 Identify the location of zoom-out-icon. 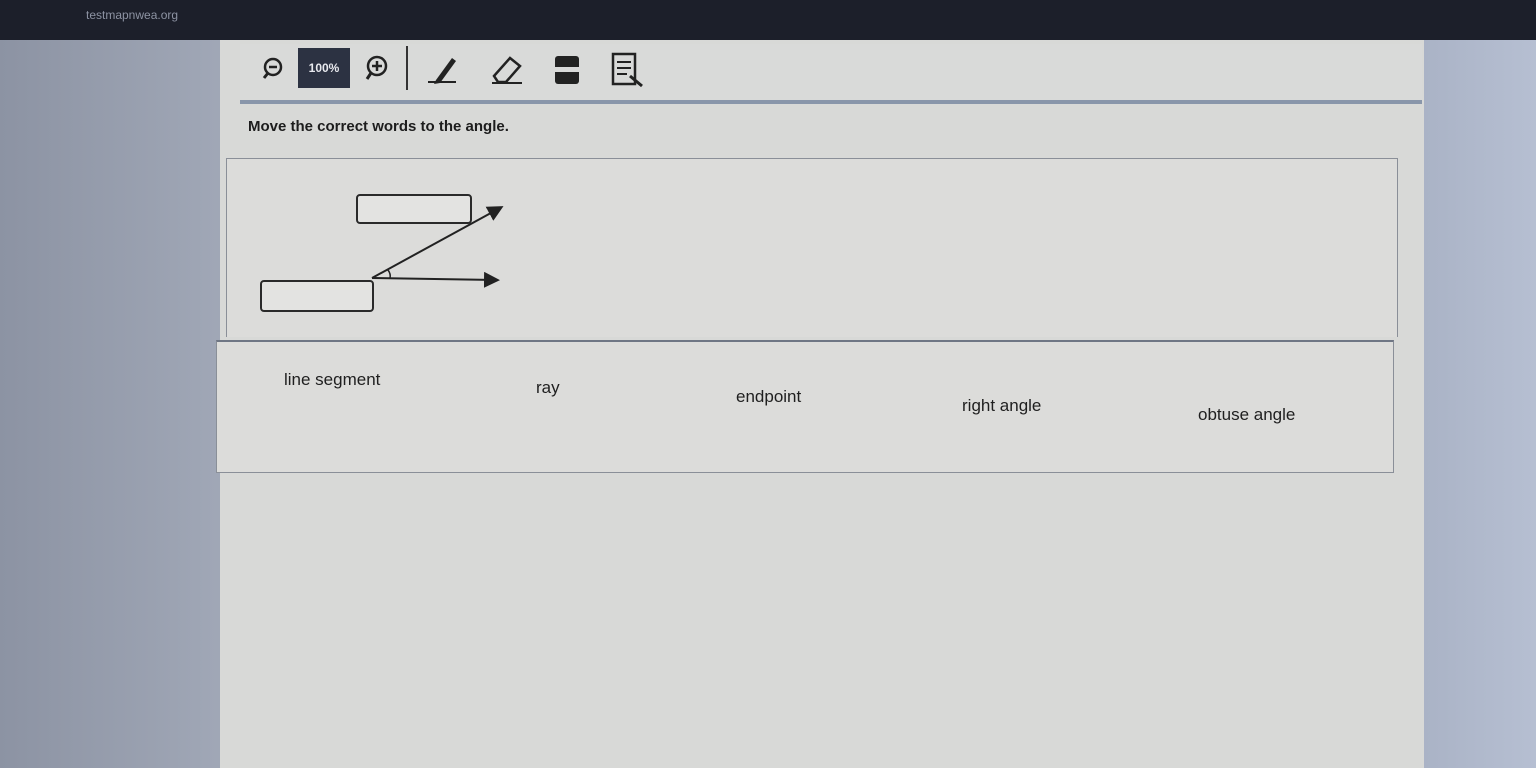
(273, 69).